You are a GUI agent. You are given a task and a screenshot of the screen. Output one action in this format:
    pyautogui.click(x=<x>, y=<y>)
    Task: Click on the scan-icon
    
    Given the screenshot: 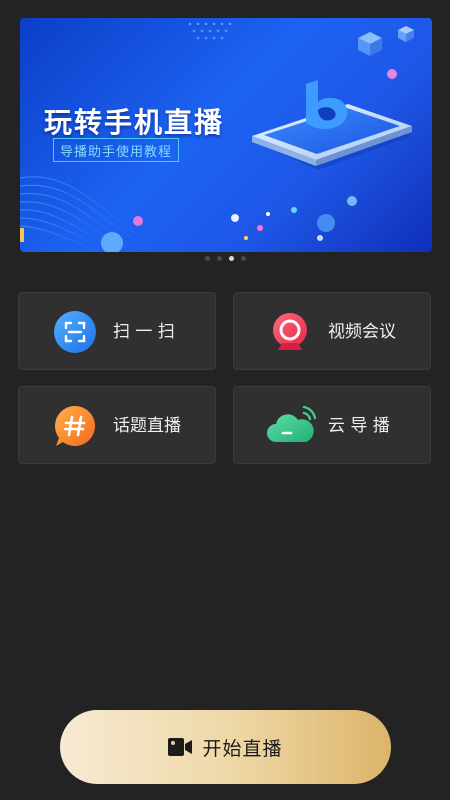 What is the action you would take?
    pyautogui.click(x=75, y=332)
    